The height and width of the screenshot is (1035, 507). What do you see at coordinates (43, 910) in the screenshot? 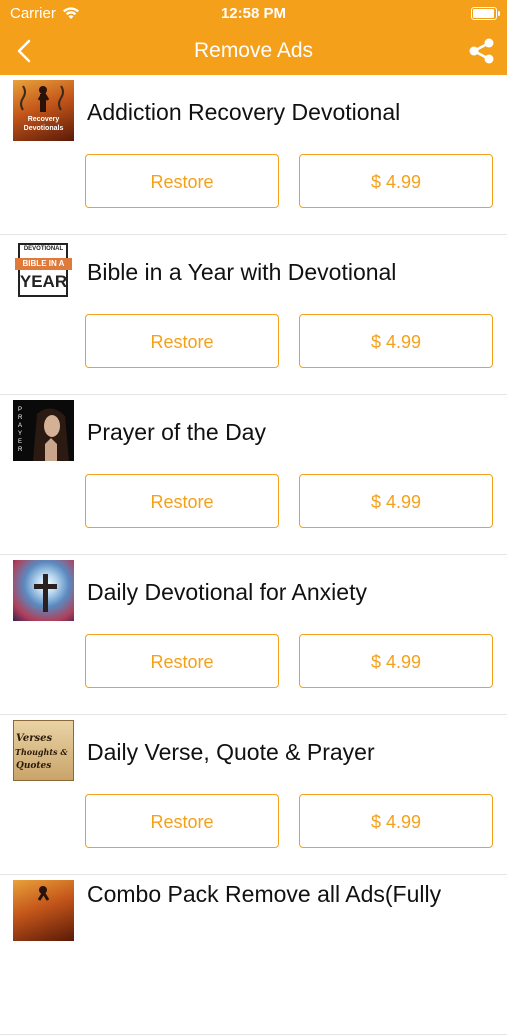
I see `combo-pack-thumbnail` at bounding box center [43, 910].